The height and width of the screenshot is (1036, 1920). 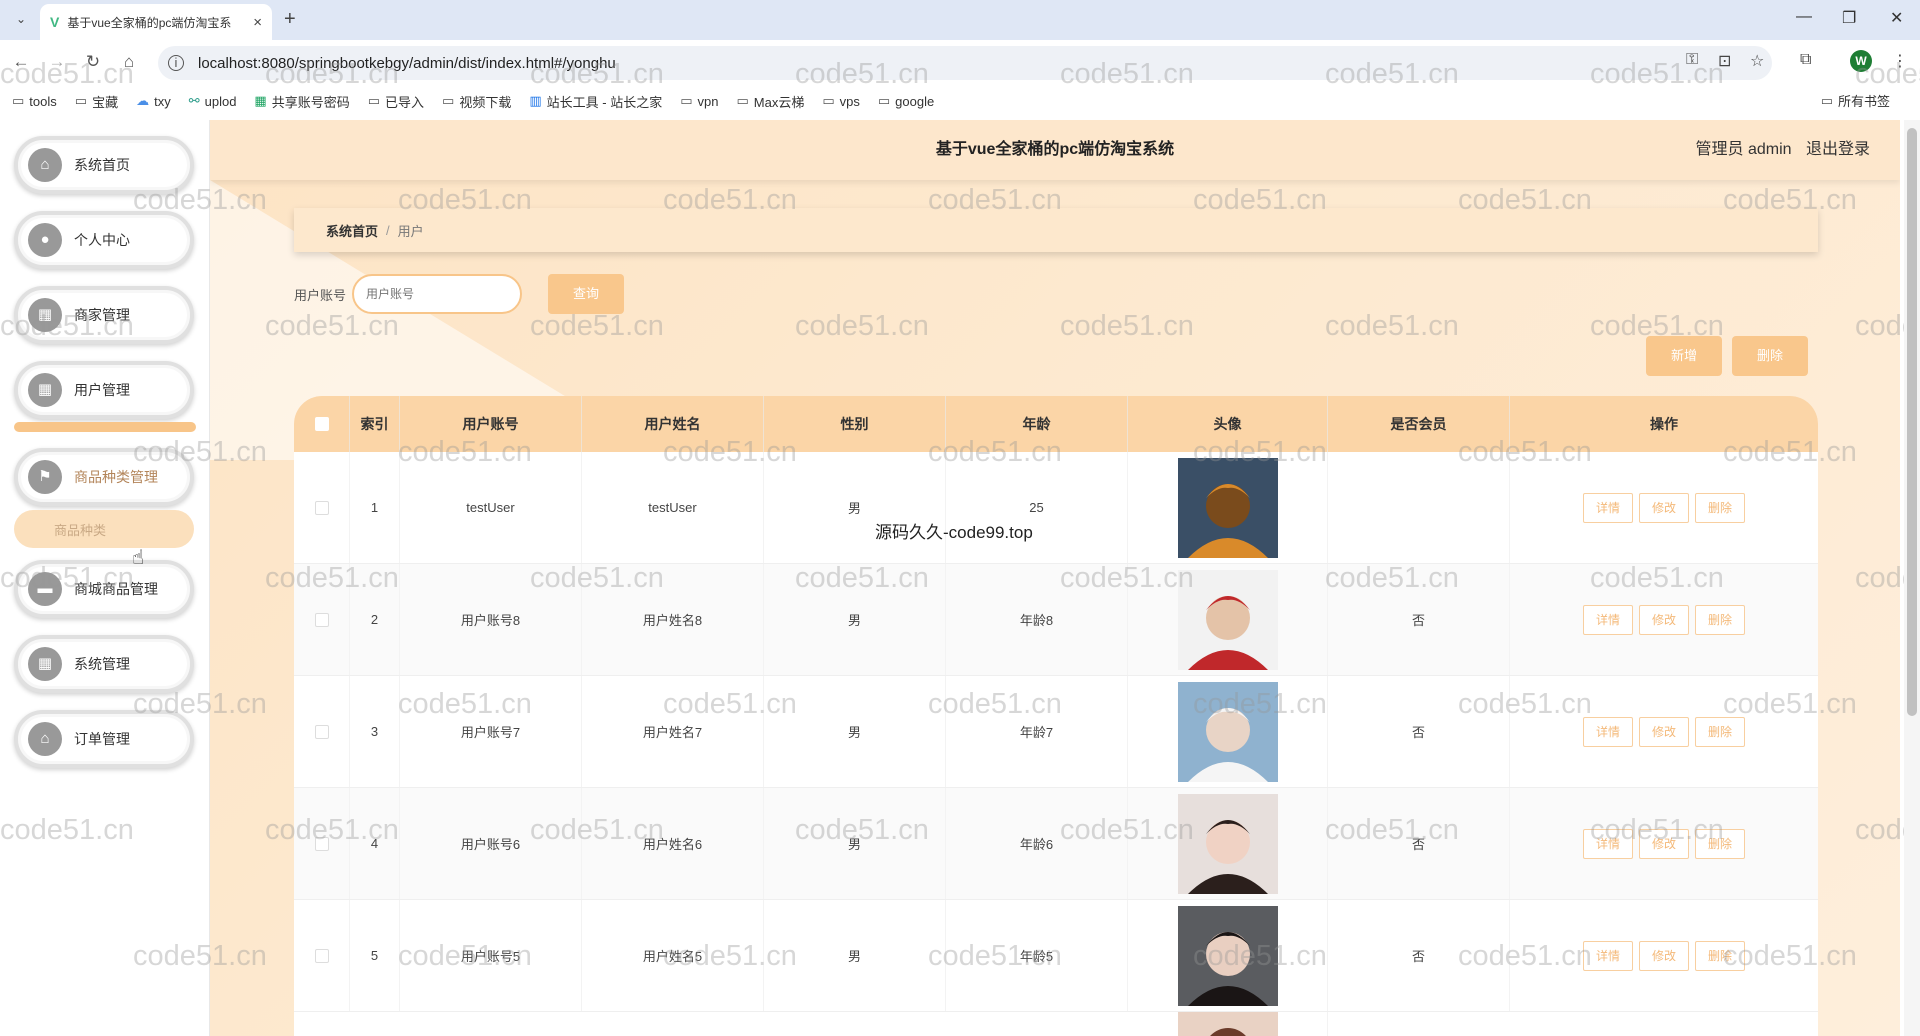 I want to click on all-bookmarks: ▭ 所有书签, so click(x=1855, y=100).